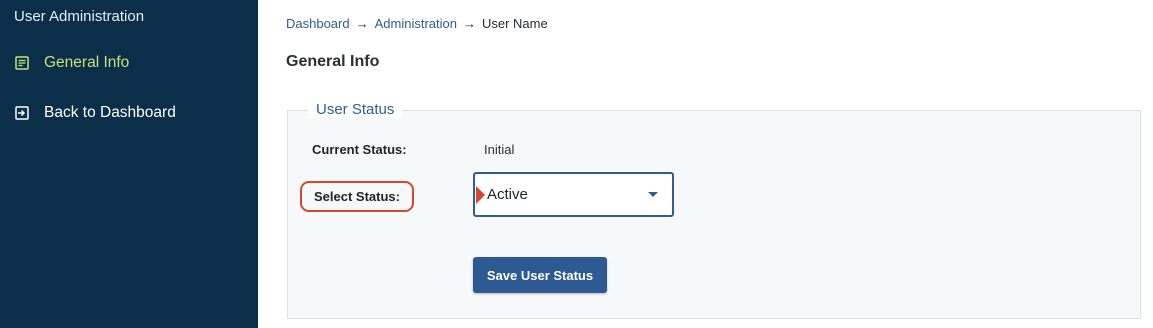 Image resolution: width=1153 pixels, height=328 pixels. What do you see at coordinates (79, 16) in the screenshot?
I see `sidebar-title: User Administration` at bounding box center [79, 16].